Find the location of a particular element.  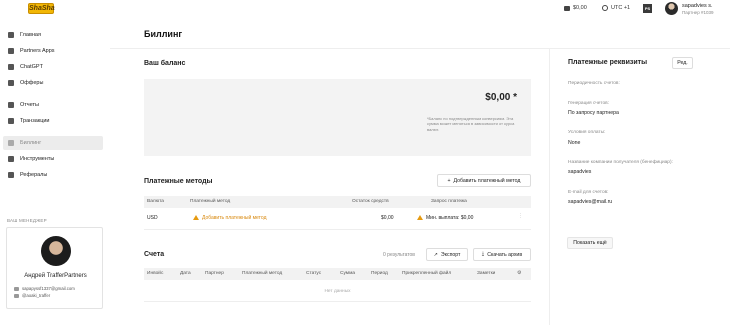

invoice-generation-label: Генерация счетов: is located at coordinates (588, 103).